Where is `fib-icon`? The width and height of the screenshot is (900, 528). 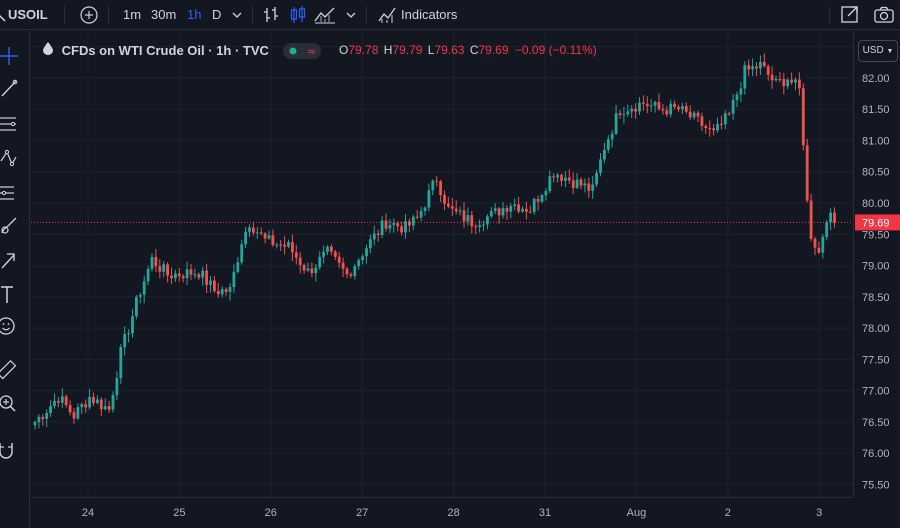 fib-icon is located at coordinates (11, 124).